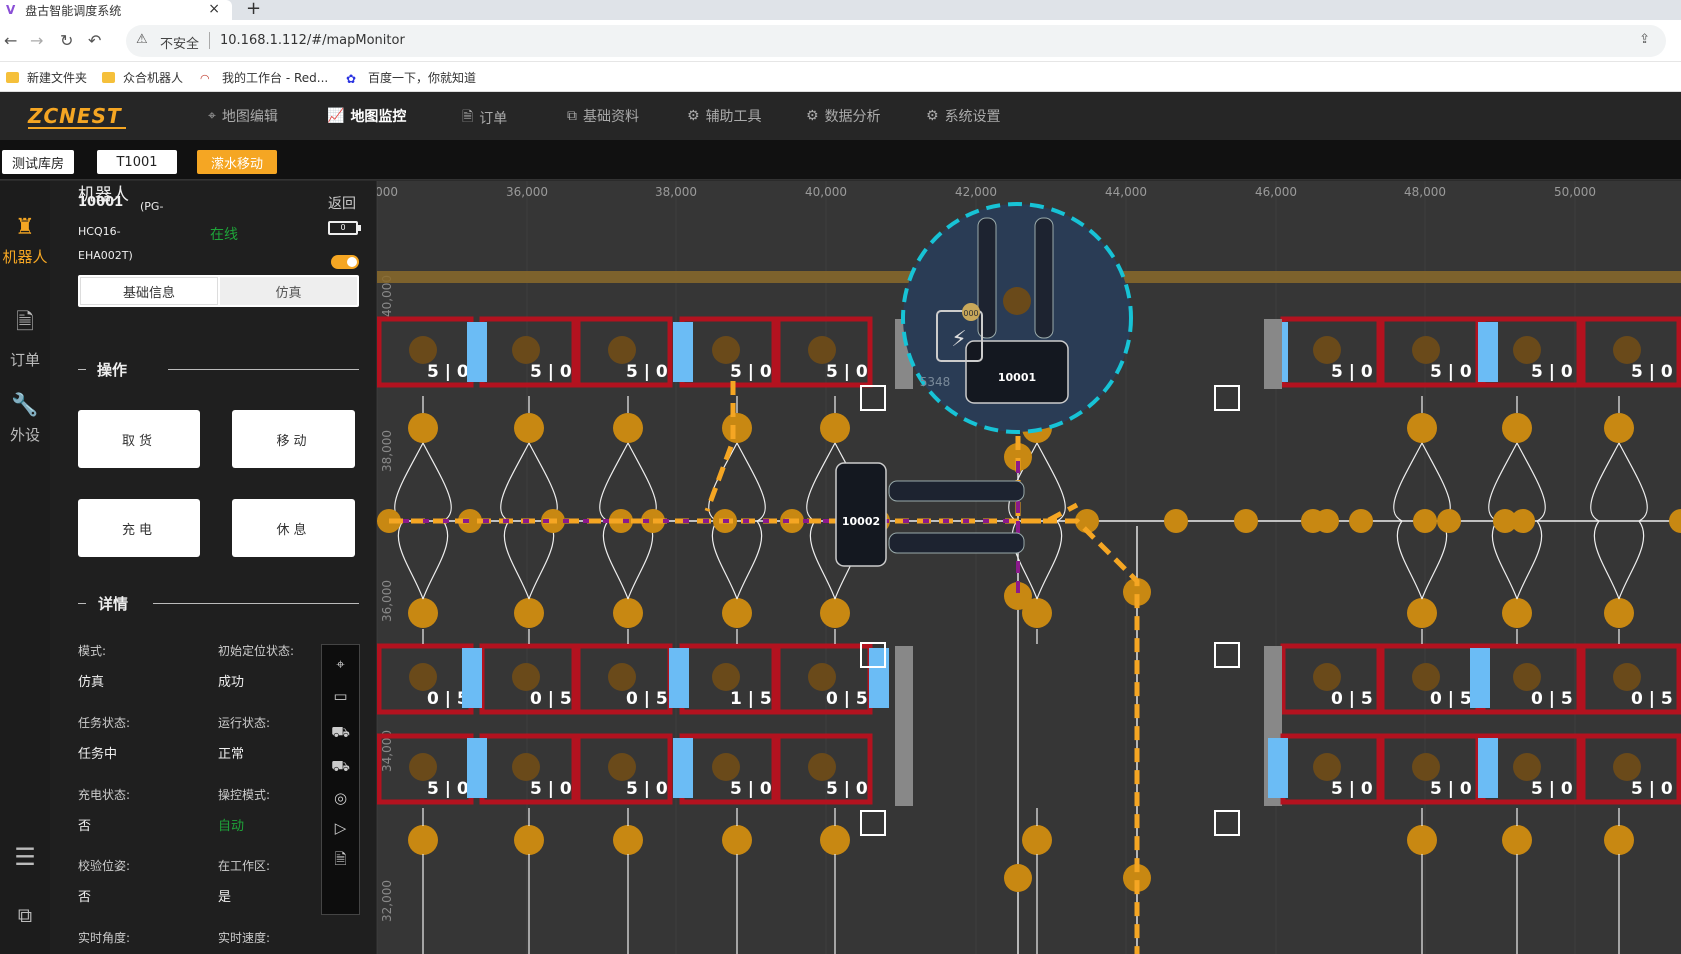 This screenshot has width=1681, height=954. I want to click on bookmark-folder: 新建文件夹, so click(46, 77).